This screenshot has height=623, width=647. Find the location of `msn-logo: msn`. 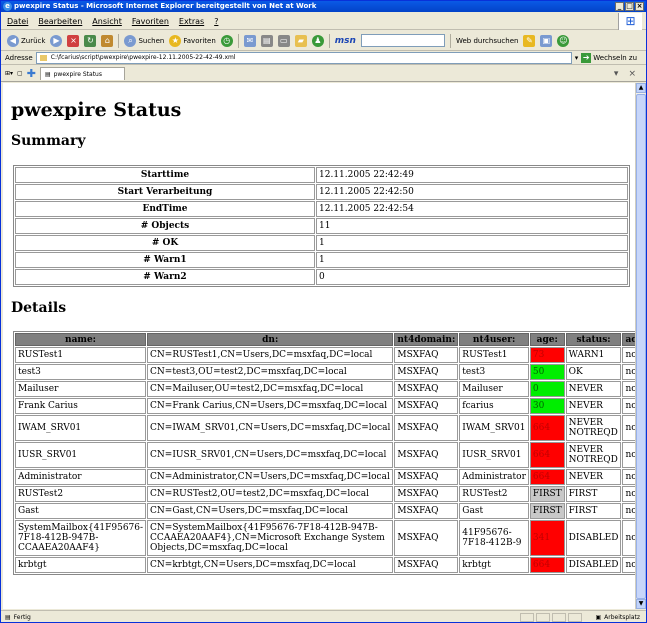

msn-logo: msn is located at coordinates (345, 40).